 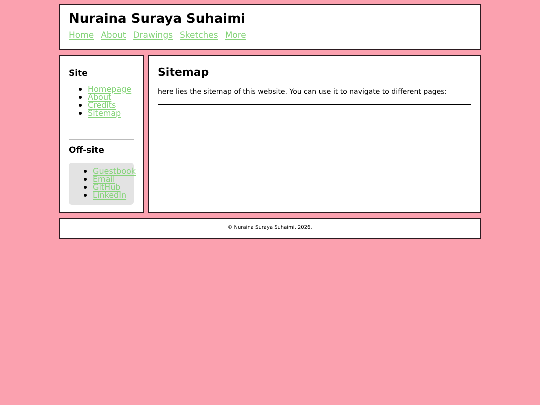 What do you see at coordinates (113, 36) in the screenshot?
I see `nav-link: About` at bounding box center [113, 36].